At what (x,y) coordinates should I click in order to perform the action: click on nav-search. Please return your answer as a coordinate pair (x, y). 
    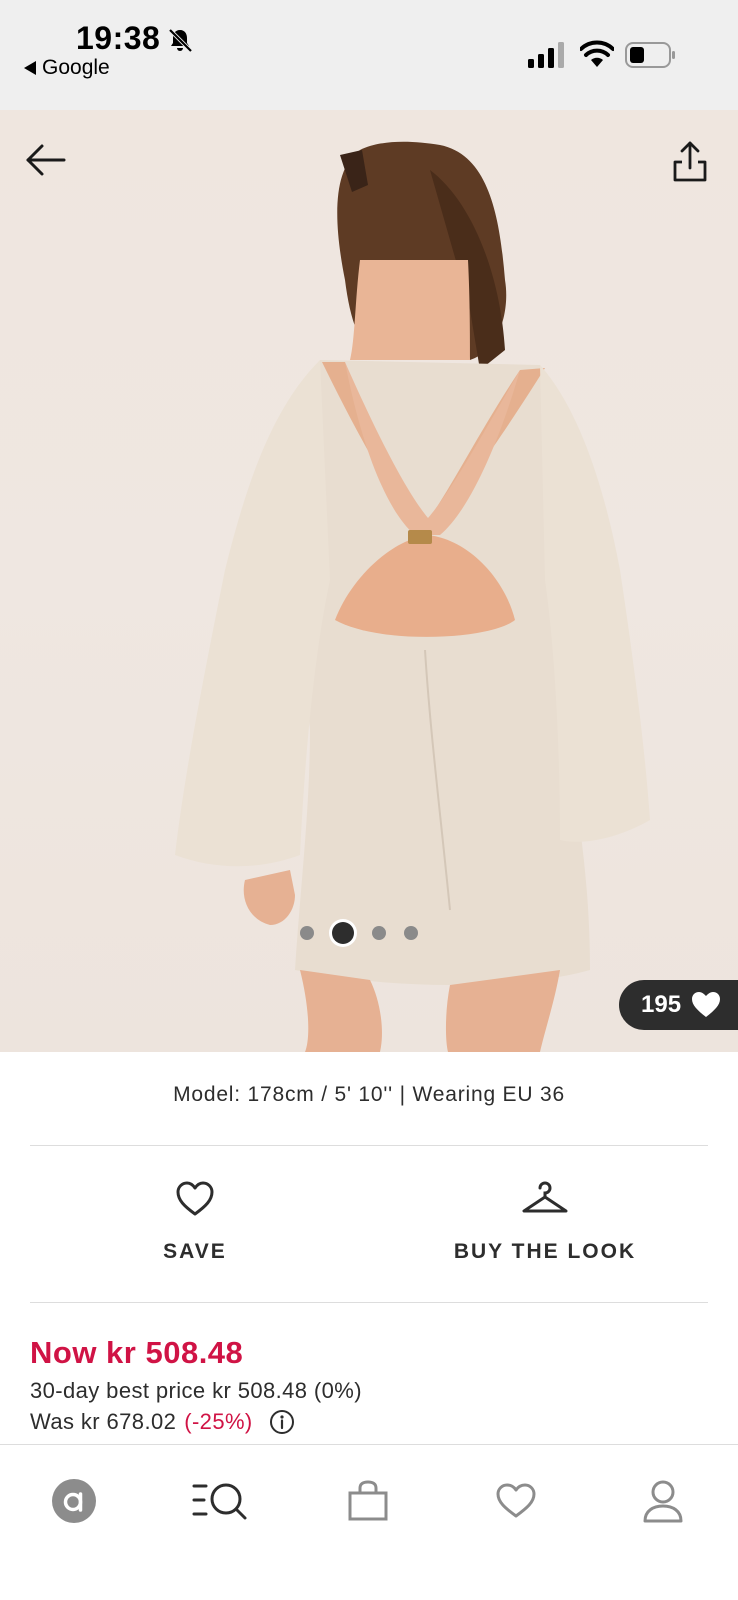
    Looking at the image, I should click on (220, 1501).